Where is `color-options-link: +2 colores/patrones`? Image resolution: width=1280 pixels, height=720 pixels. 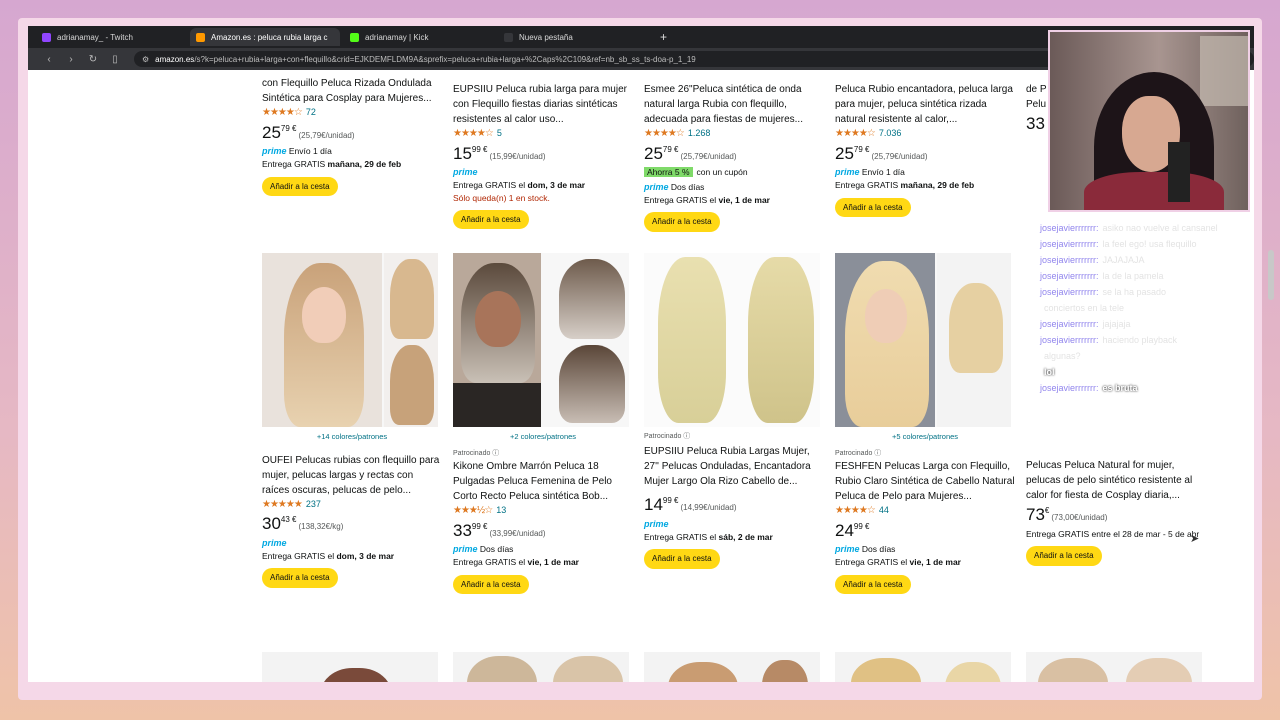
color-options-link: +2 colores/patrones is located at coordinates (543, 437).